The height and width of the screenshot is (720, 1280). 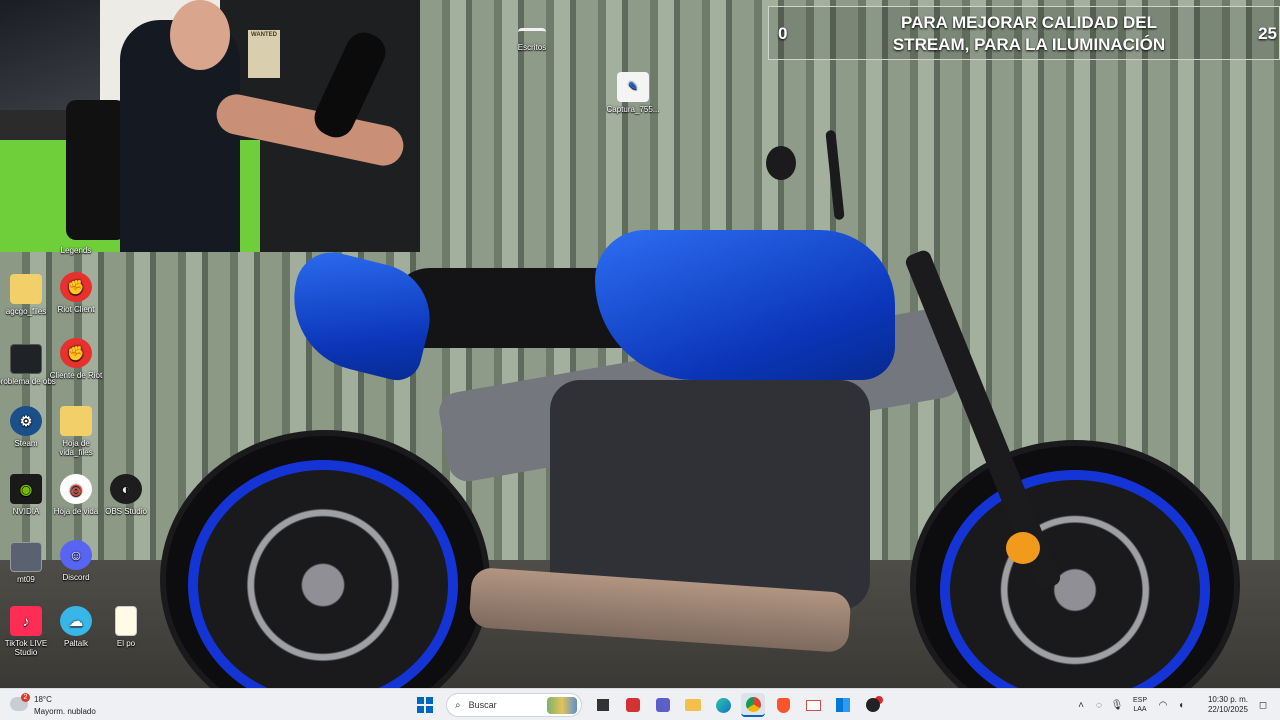 What do you see at coordinates (76, 577) in the screenshot?
I see `desktop-icon-label: Discord` at bounding box center [76, 577].